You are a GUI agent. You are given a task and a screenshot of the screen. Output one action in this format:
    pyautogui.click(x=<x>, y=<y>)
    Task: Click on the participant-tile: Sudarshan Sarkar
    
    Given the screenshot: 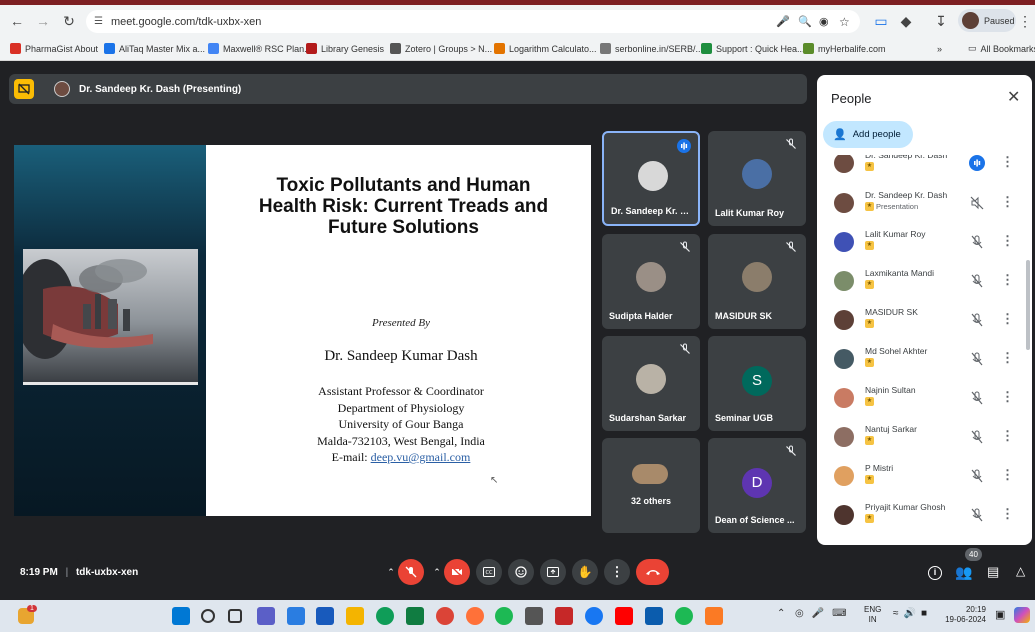 What is the action you would take?
    pyautogui.click(x=651, y=383)
    